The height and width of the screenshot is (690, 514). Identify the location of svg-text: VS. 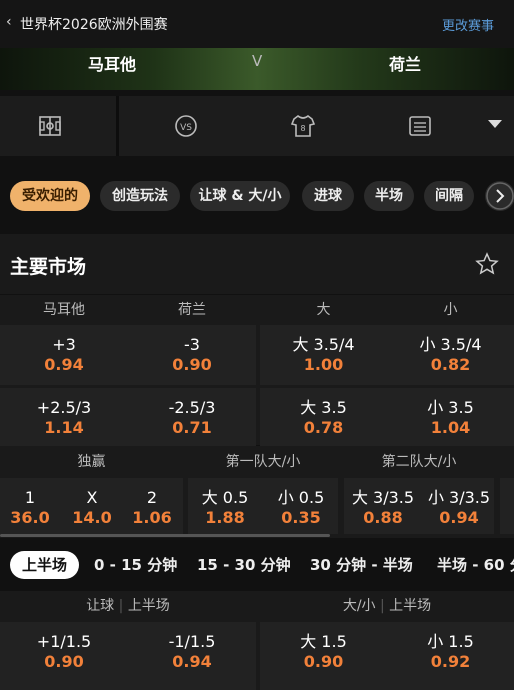
(186, 128).